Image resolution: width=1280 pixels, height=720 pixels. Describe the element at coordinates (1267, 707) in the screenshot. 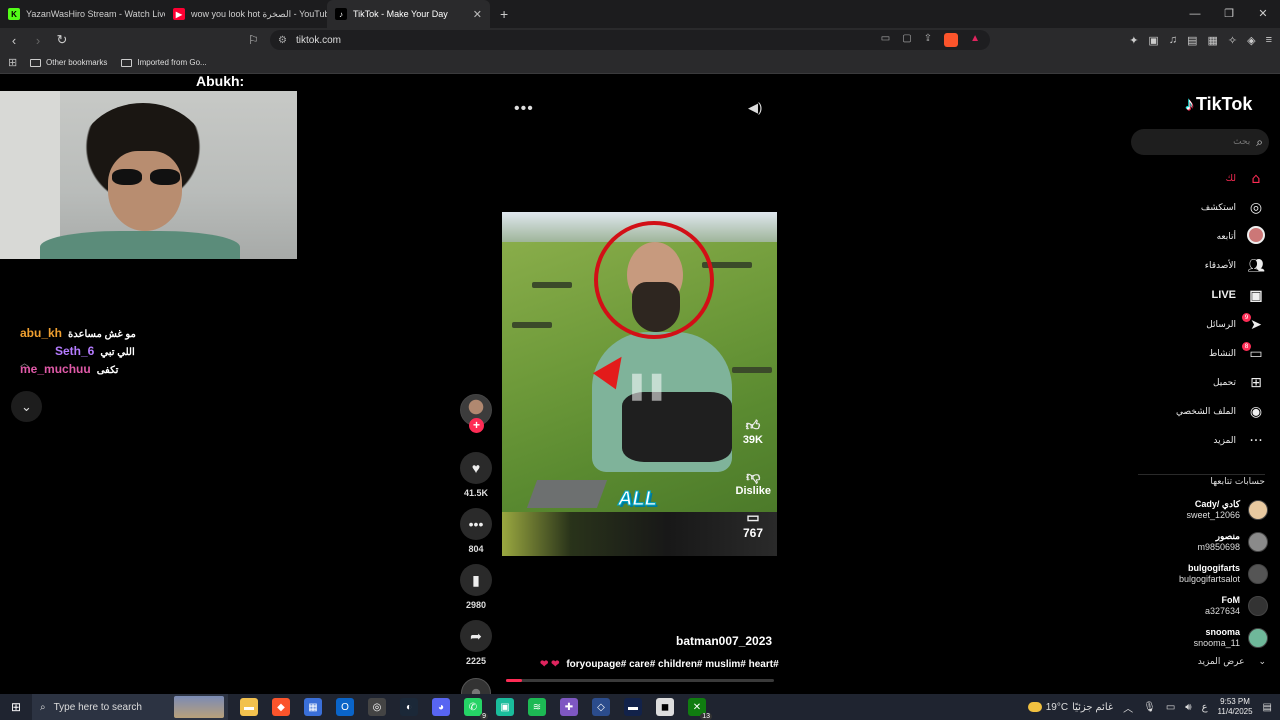

I see `notifications-icon: ▤` at that location.